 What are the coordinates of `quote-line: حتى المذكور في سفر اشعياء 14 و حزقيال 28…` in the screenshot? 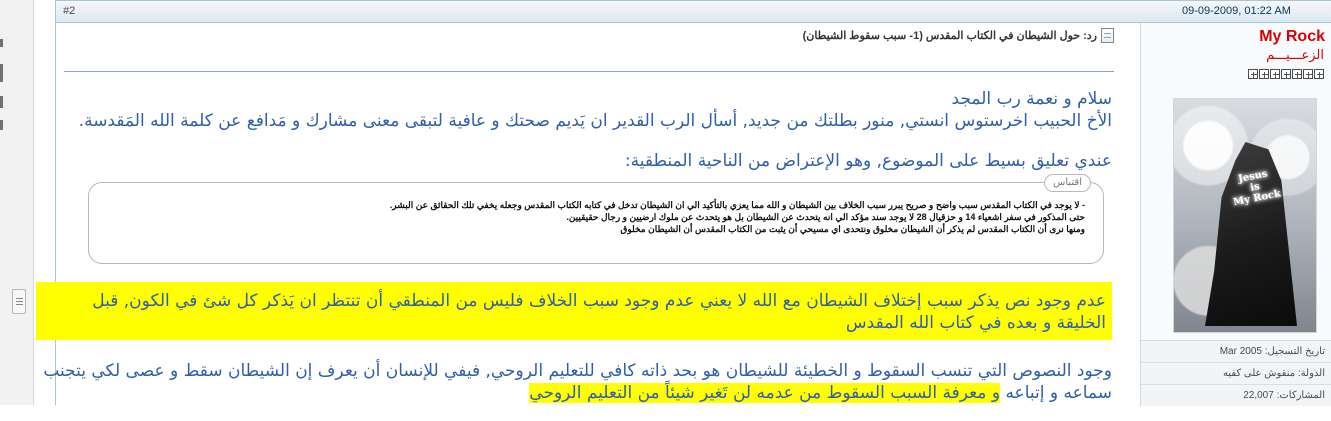 It's located at (825, 217).